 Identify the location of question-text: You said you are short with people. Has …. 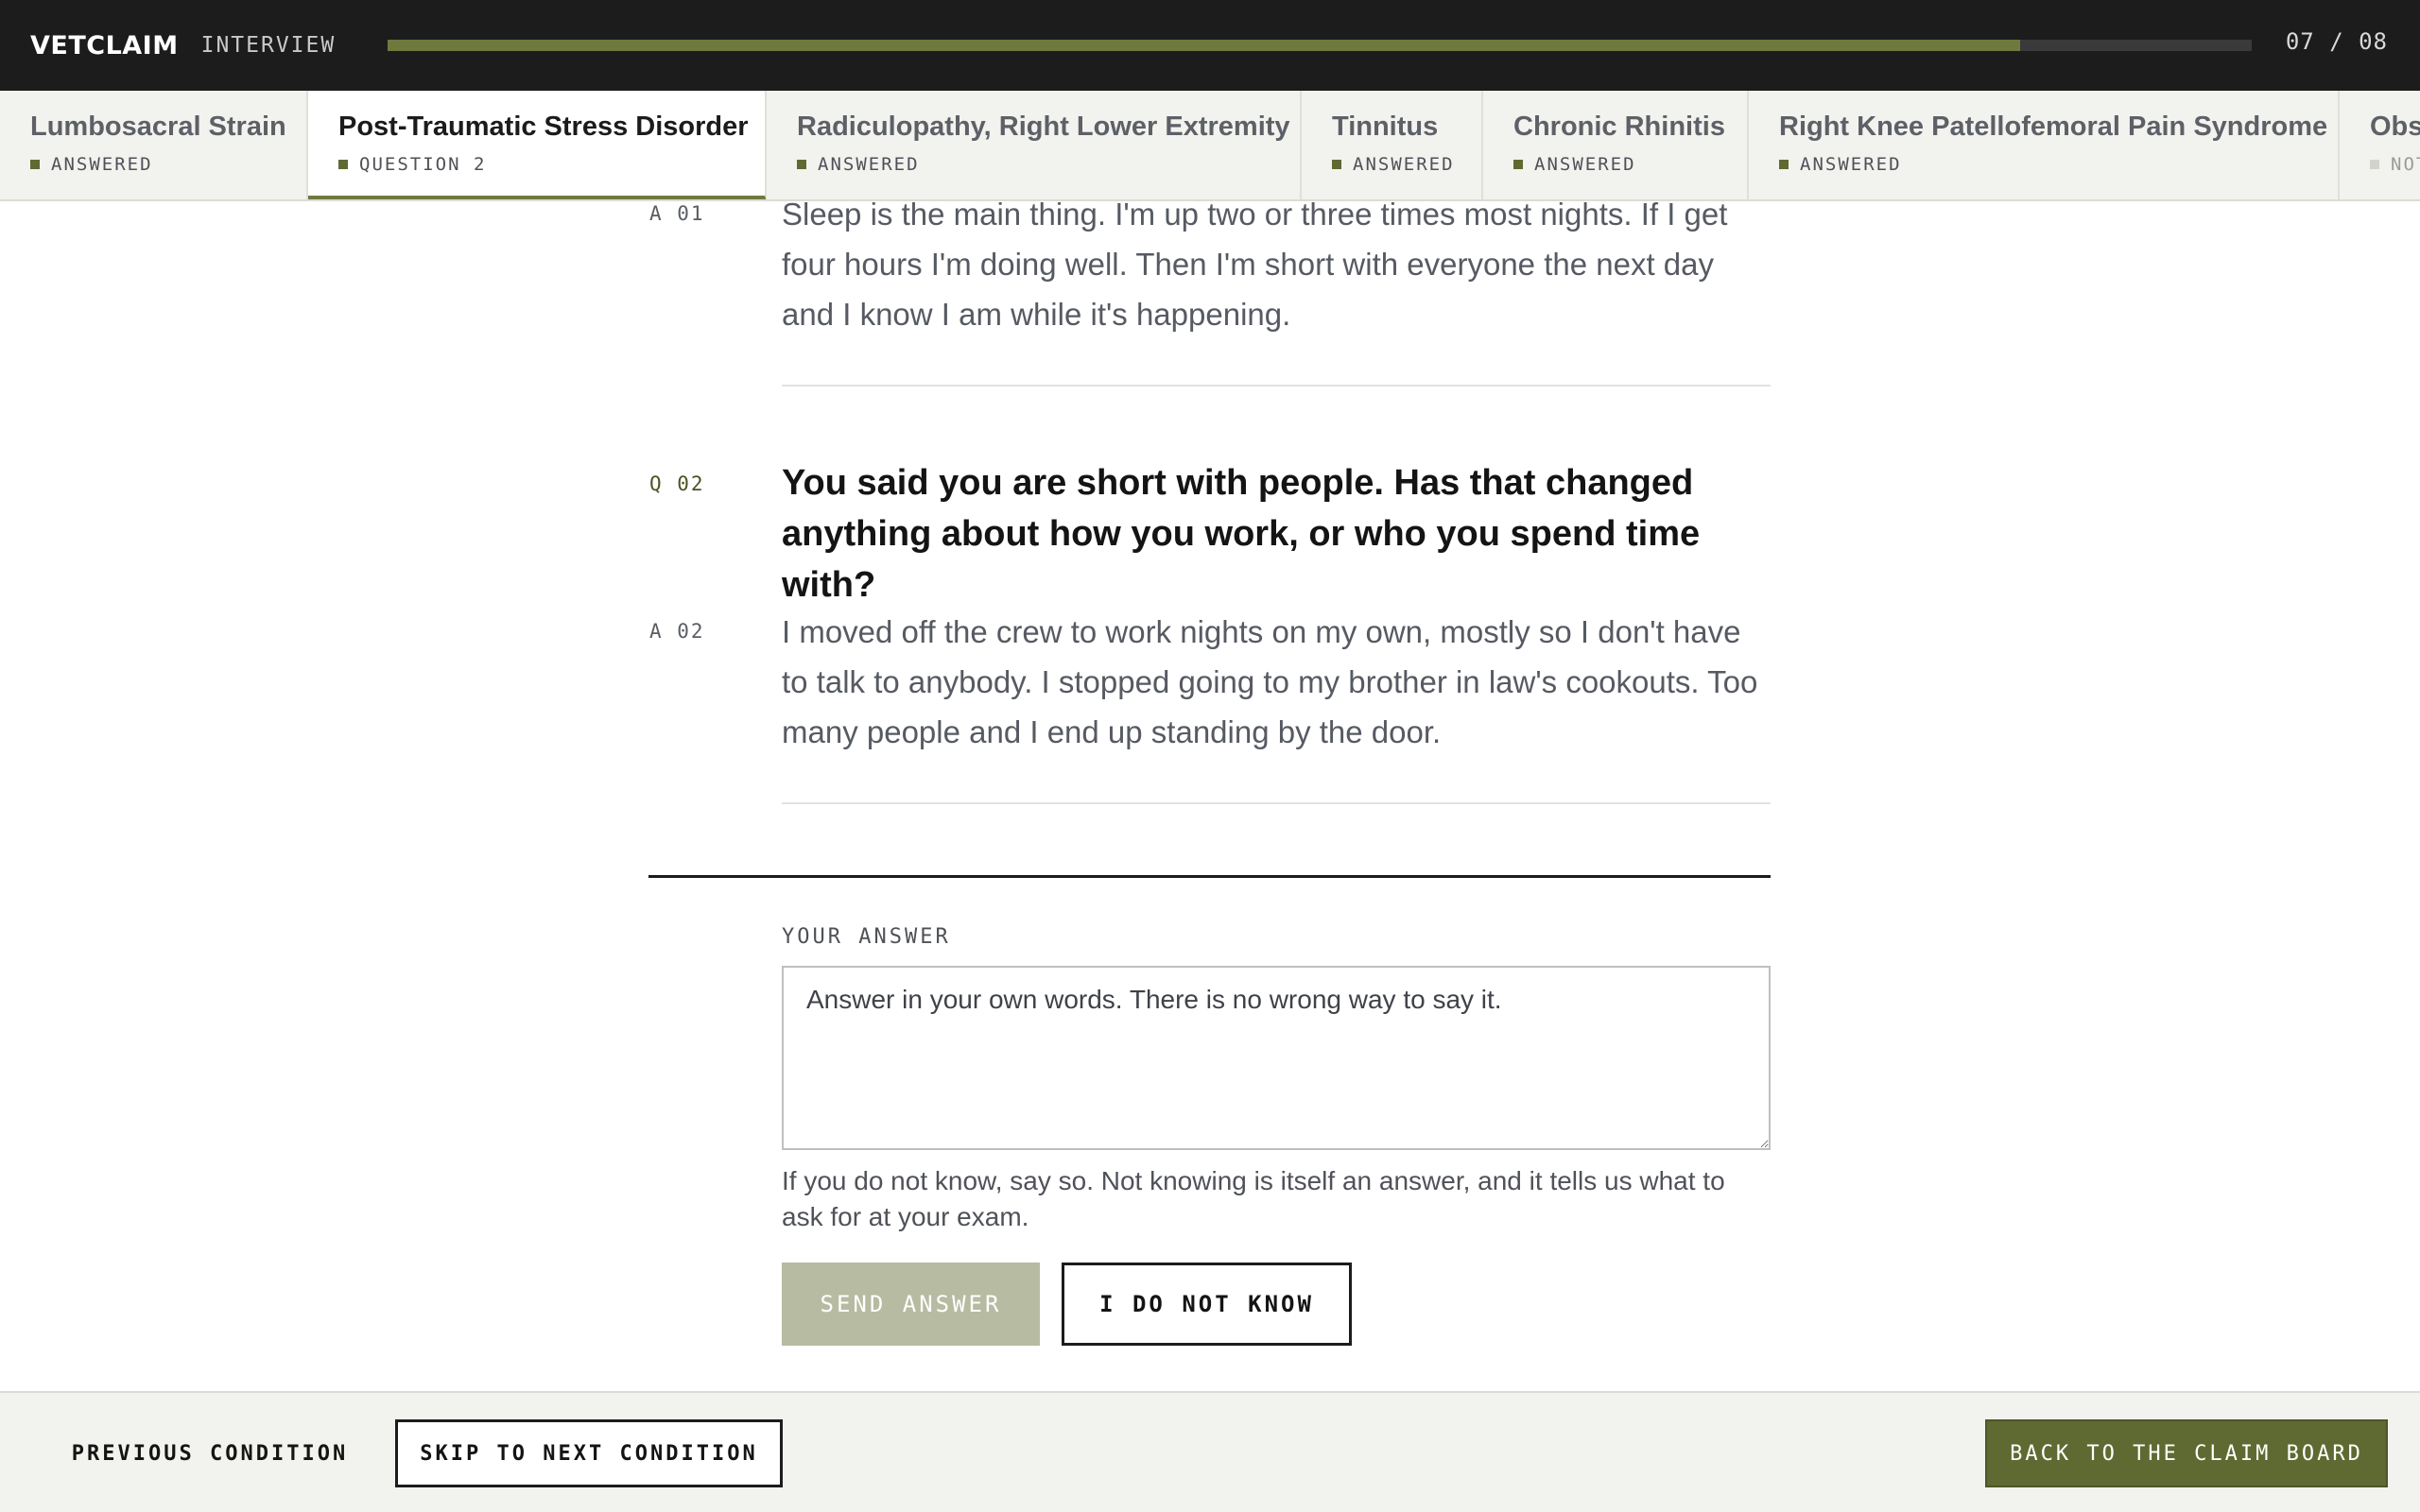
(1241, 534).